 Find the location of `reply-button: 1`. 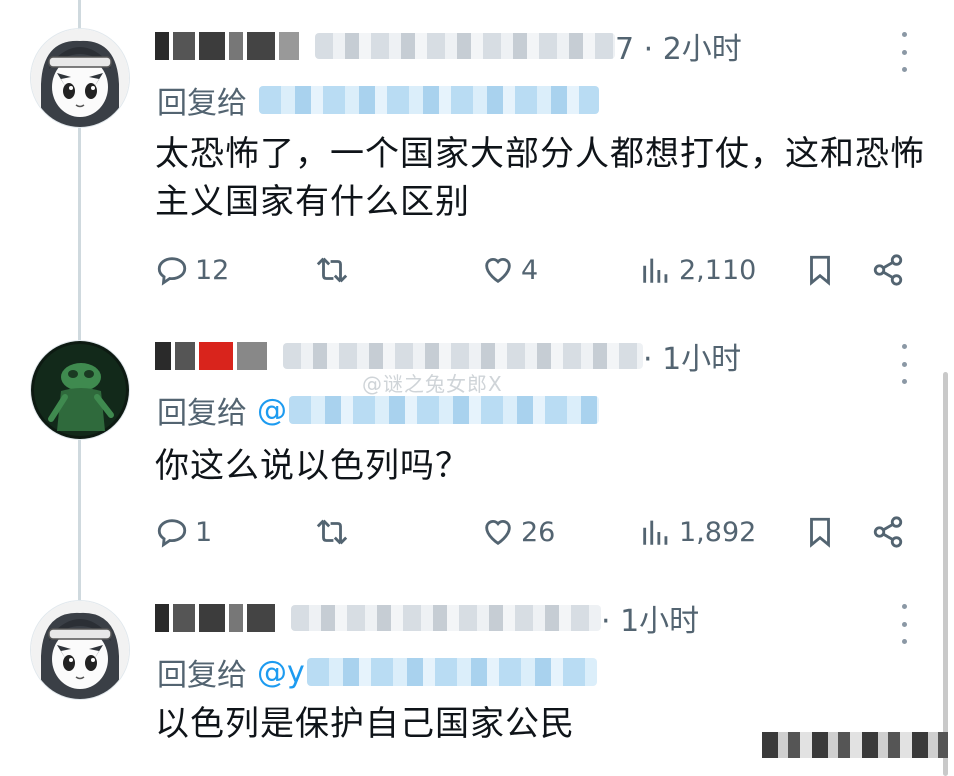

reply-button: 1 is located at coordinates (183, 532).